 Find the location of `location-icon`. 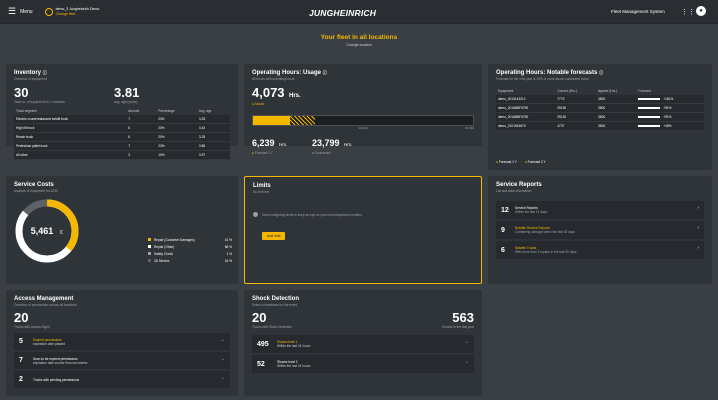

location-icon is located at coordinates (48, 11).